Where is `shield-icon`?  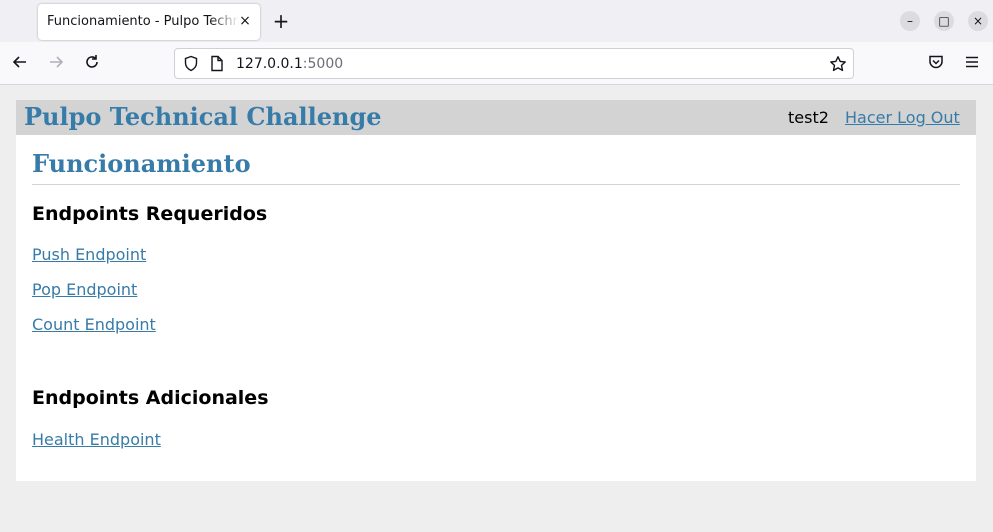 shield-icon is located at coordinates (191, 65).